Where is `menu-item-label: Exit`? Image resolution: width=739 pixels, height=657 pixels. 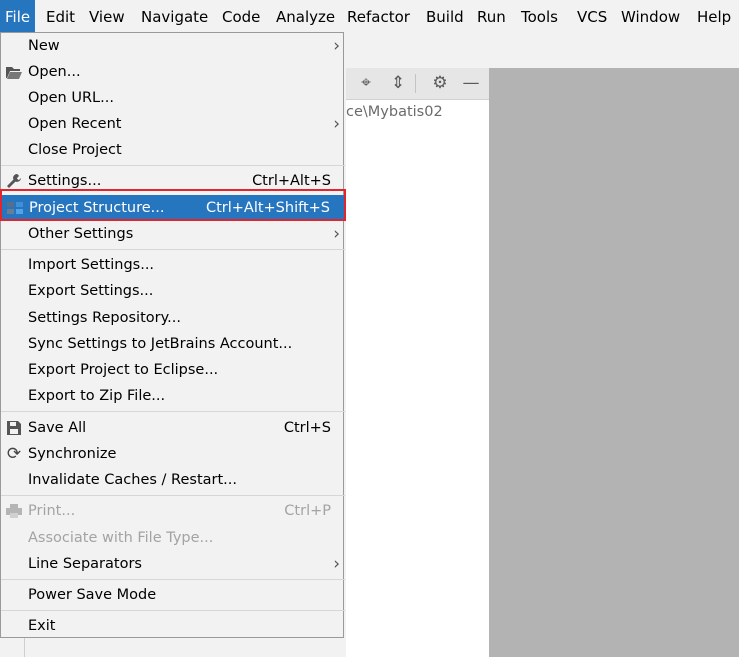
menu-item-label: Exit is located at coordinates (42, 626).